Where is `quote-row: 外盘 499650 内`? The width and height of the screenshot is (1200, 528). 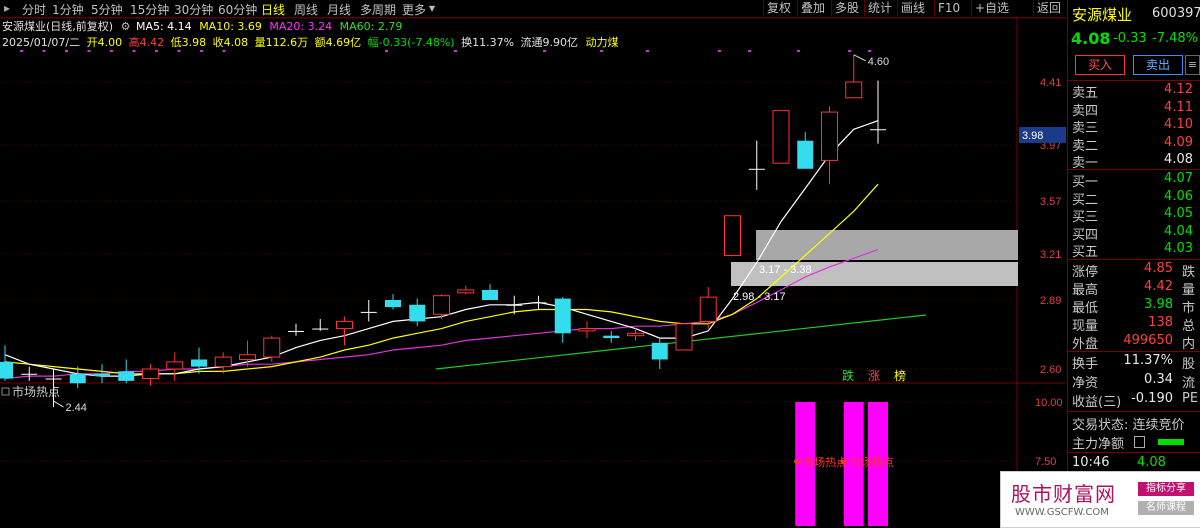 quote-row: 外盘 499650 内 is located at coordinates (1134, 342).